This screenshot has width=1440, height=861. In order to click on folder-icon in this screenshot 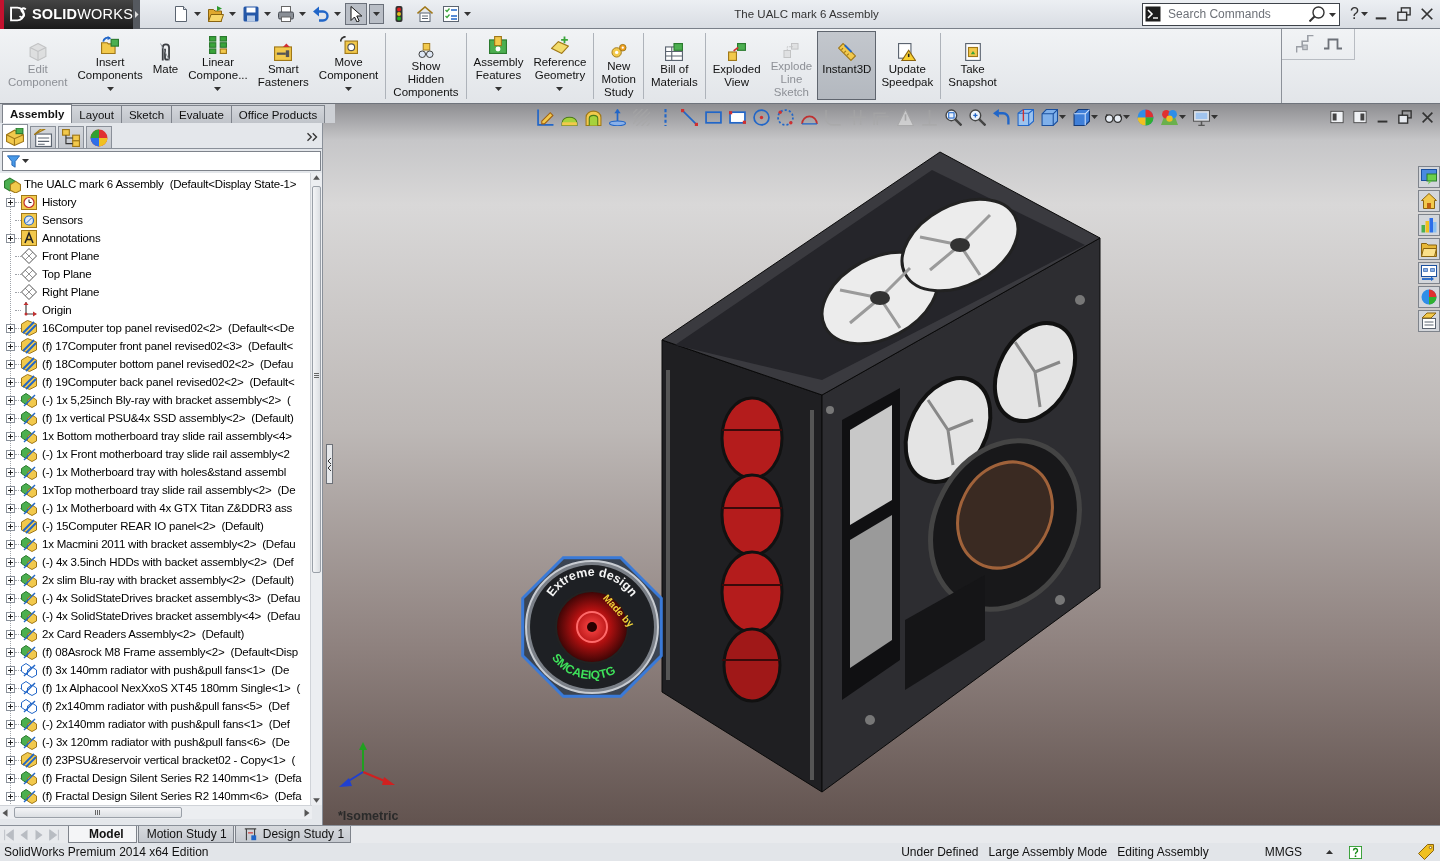, I will do `click(1429, 249)`.